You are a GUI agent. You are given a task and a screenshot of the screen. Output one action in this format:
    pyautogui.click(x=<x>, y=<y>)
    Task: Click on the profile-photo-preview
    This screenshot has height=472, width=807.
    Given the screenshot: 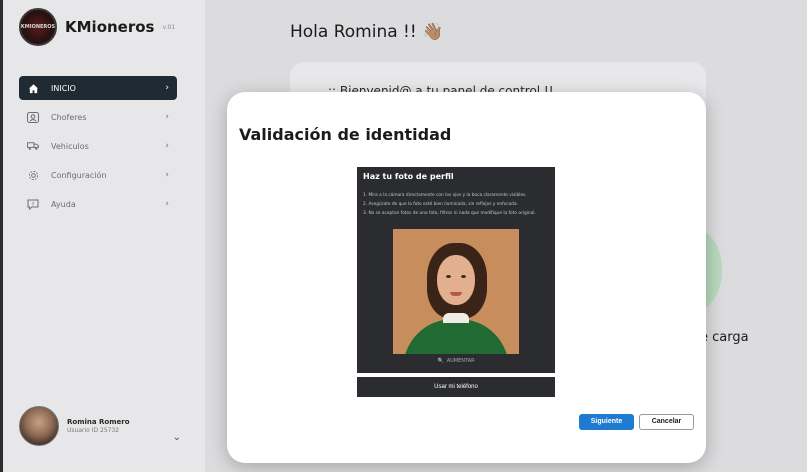 What is the action you would take?
    pyautogui.click(x=456, y=291)
    